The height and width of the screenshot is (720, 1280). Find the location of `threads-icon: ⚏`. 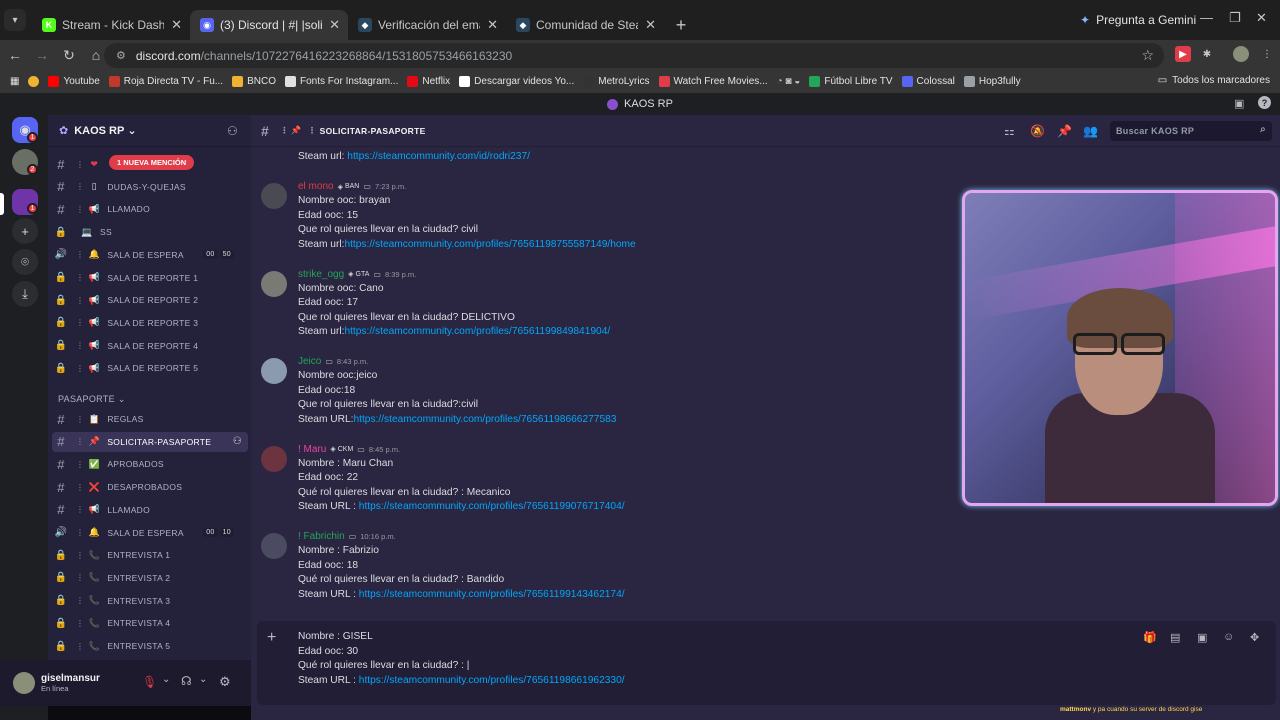

threads-icon: ⚏ is located at coordinates (1009, 131).